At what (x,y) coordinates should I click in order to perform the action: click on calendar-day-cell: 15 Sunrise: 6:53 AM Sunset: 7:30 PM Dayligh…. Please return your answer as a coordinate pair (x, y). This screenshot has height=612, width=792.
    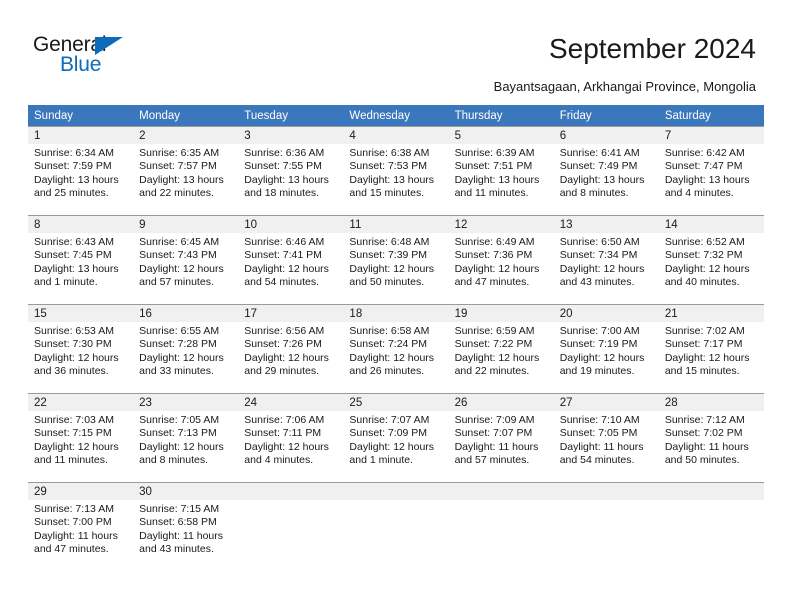
    Looking at the image, I should click on (81, 348).